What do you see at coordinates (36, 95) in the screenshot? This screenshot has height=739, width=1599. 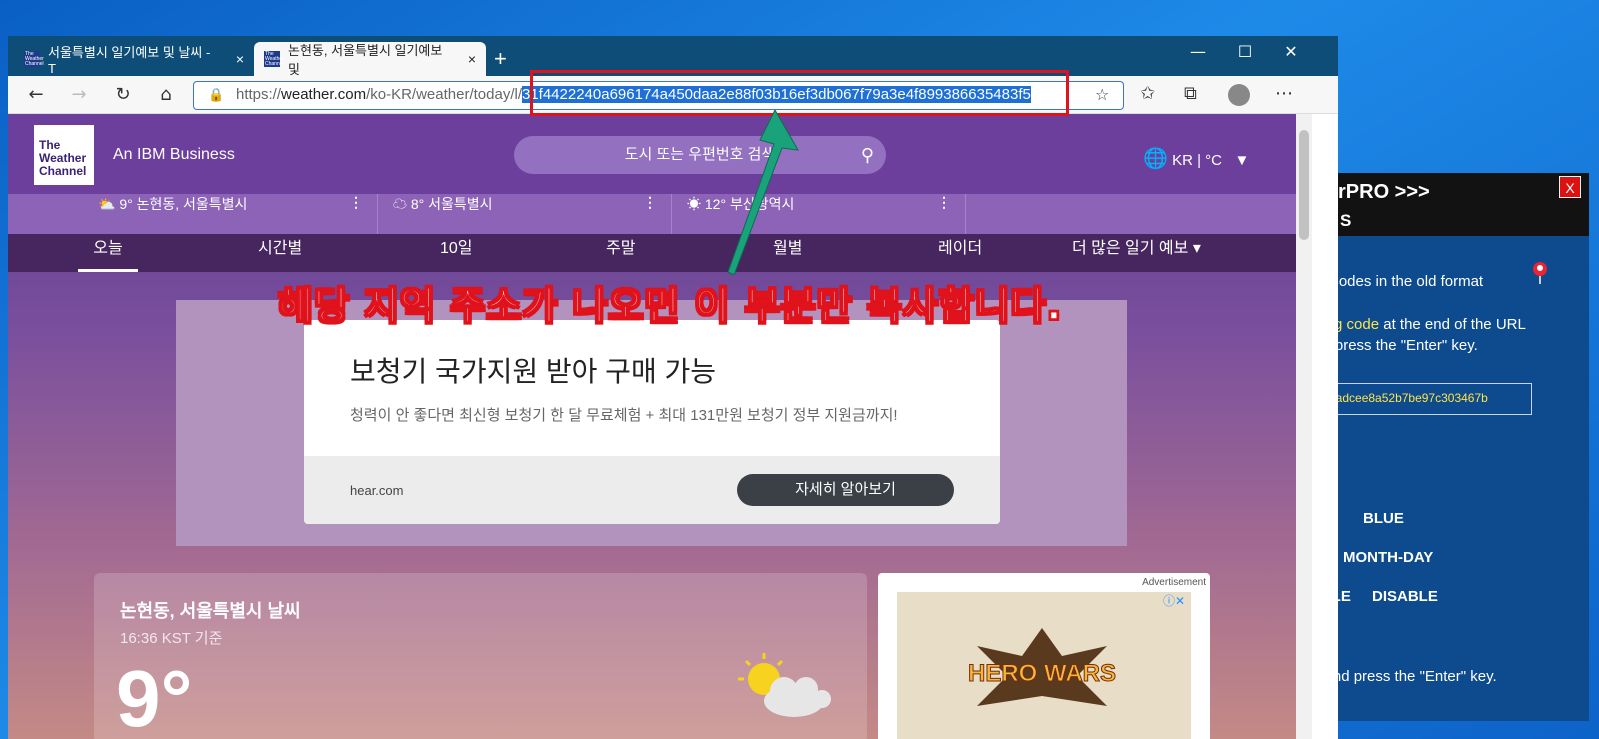 I see `back-arrow-icon: ←` at bounding box center [36, 95].